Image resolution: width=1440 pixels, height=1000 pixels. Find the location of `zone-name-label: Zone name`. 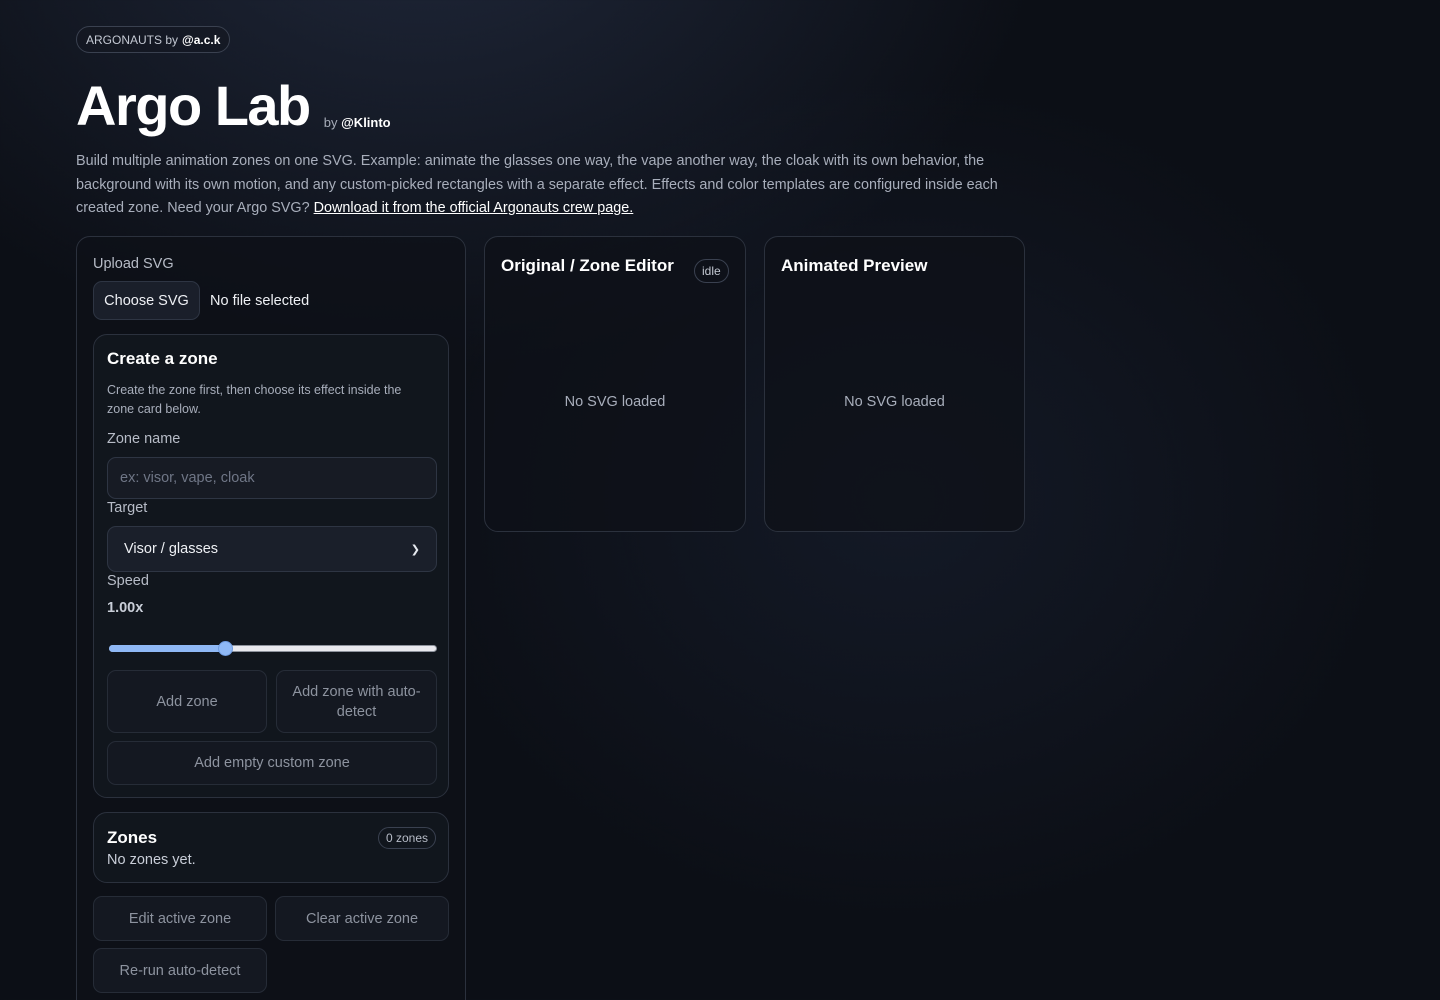

zone-name-label: Zone name is located at coordinates (144, 439).